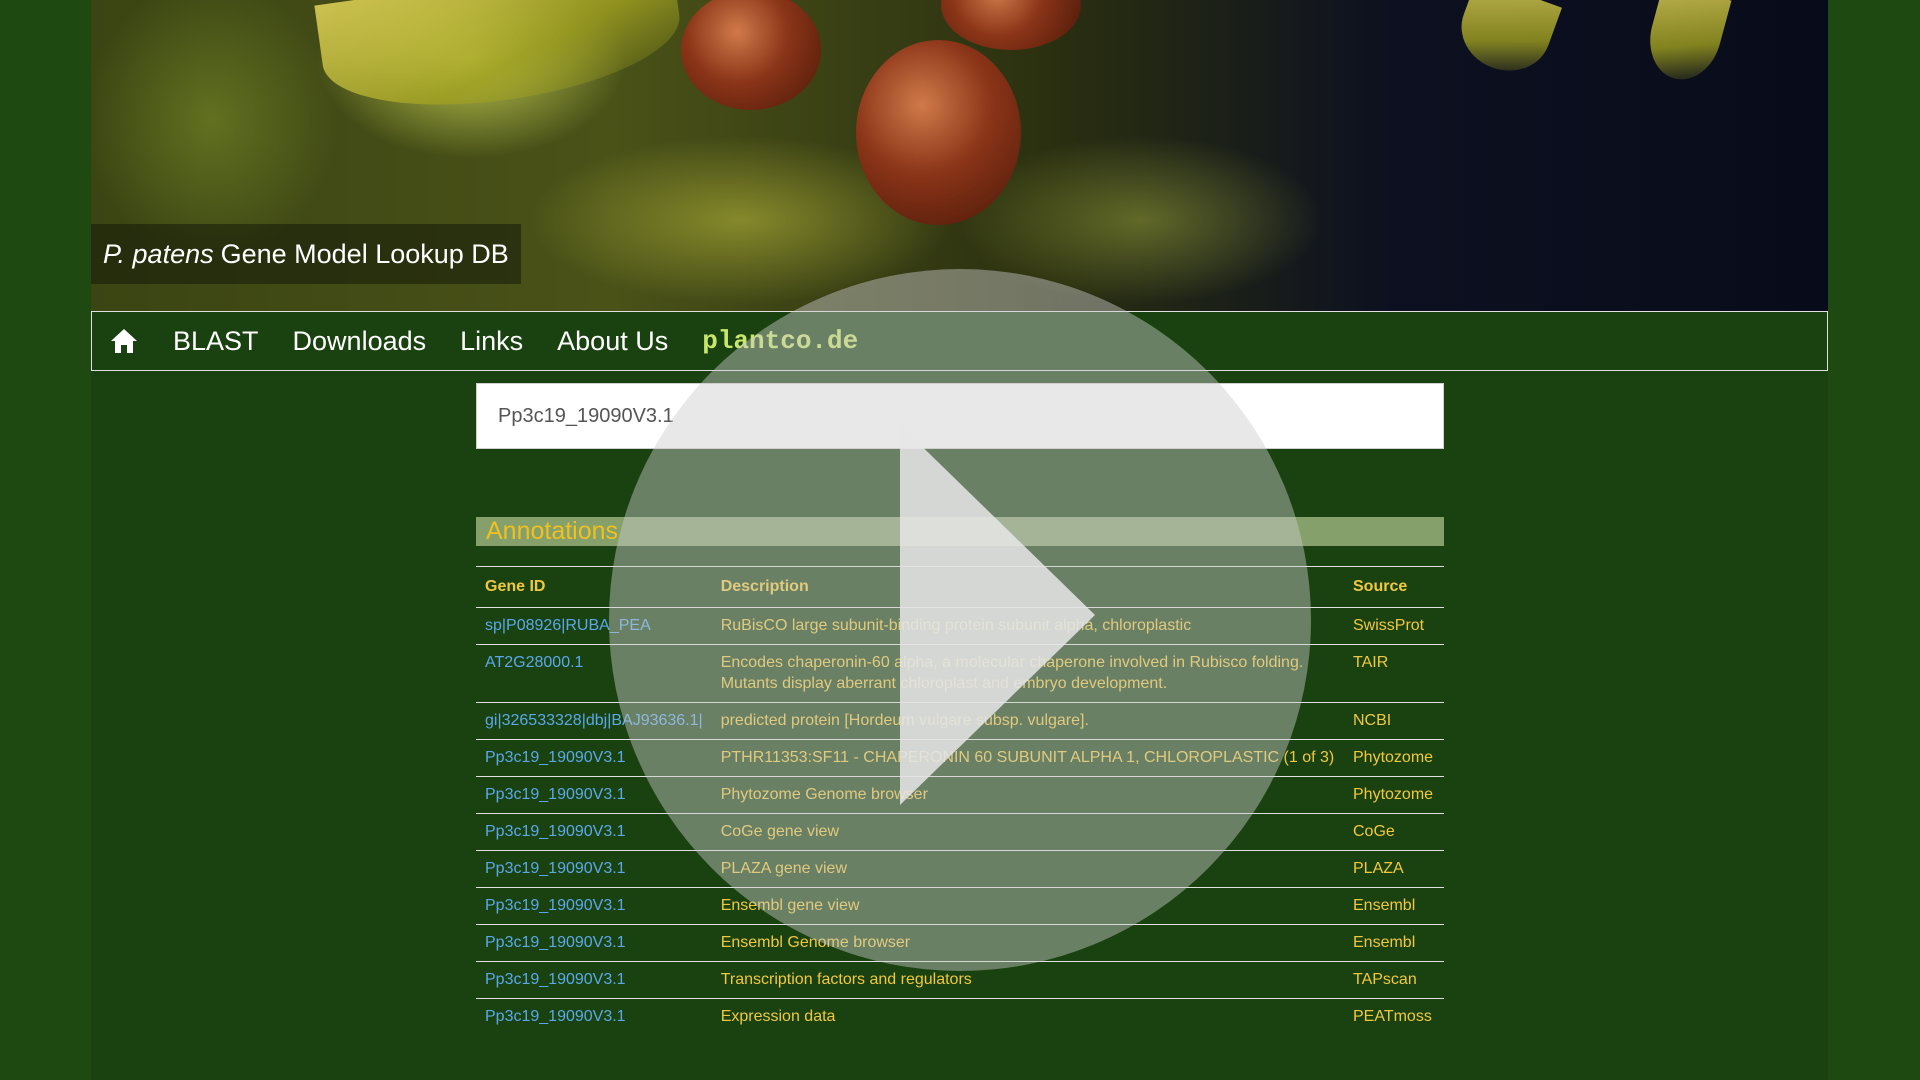 The width and height of the screenshot is (1920, 1080). What do you see at coordinates (364, 253) in the screenshot?
I see `site-title-text: Gene Model Lookup DB` at bounding box center [364, 253].